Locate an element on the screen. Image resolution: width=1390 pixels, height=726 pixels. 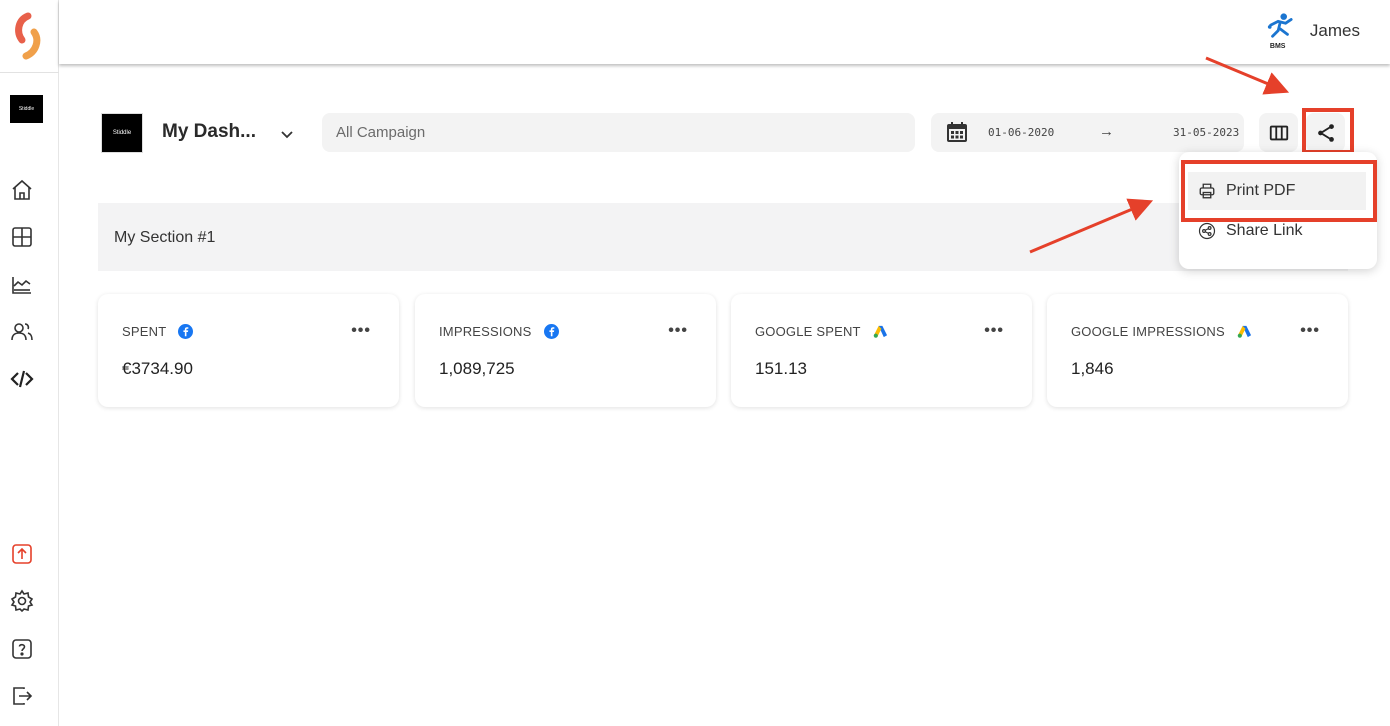
share-link-icon is located at coordinates (1207, 231).